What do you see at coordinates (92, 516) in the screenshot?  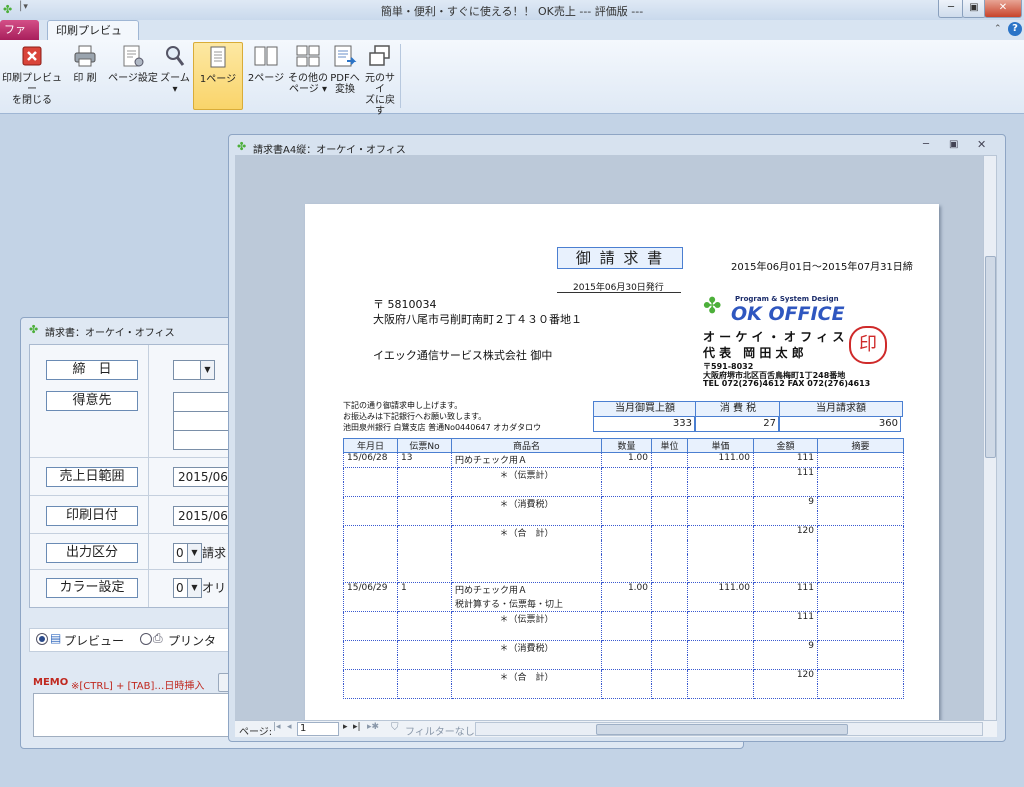 I see `print-date-label: 印刷日付` at bounding box center [92, 516].